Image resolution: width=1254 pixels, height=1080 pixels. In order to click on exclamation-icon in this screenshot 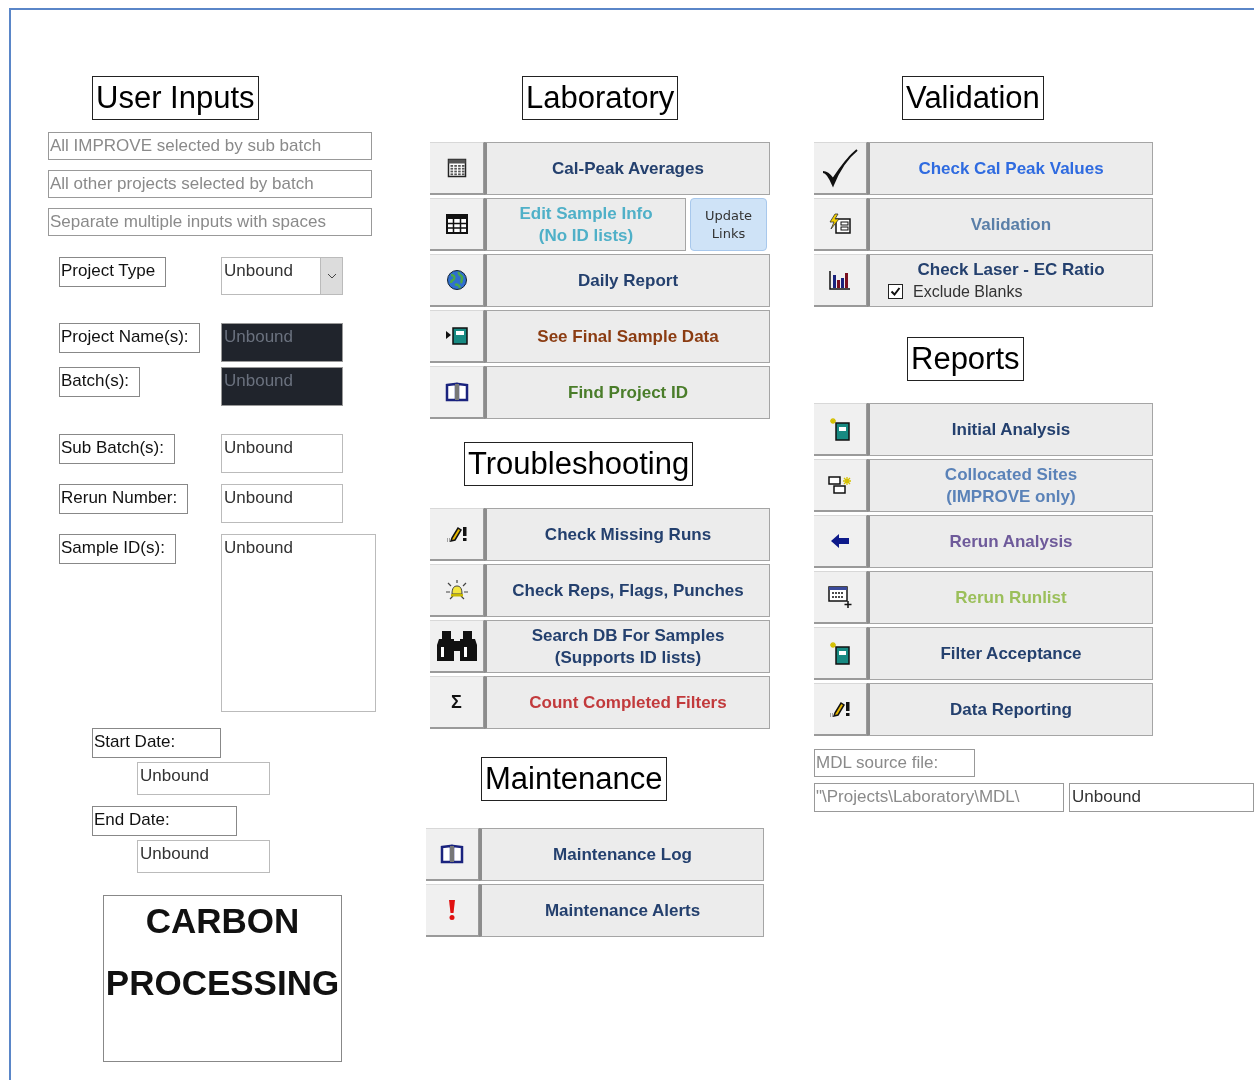, I will do `click(452, 910)`.